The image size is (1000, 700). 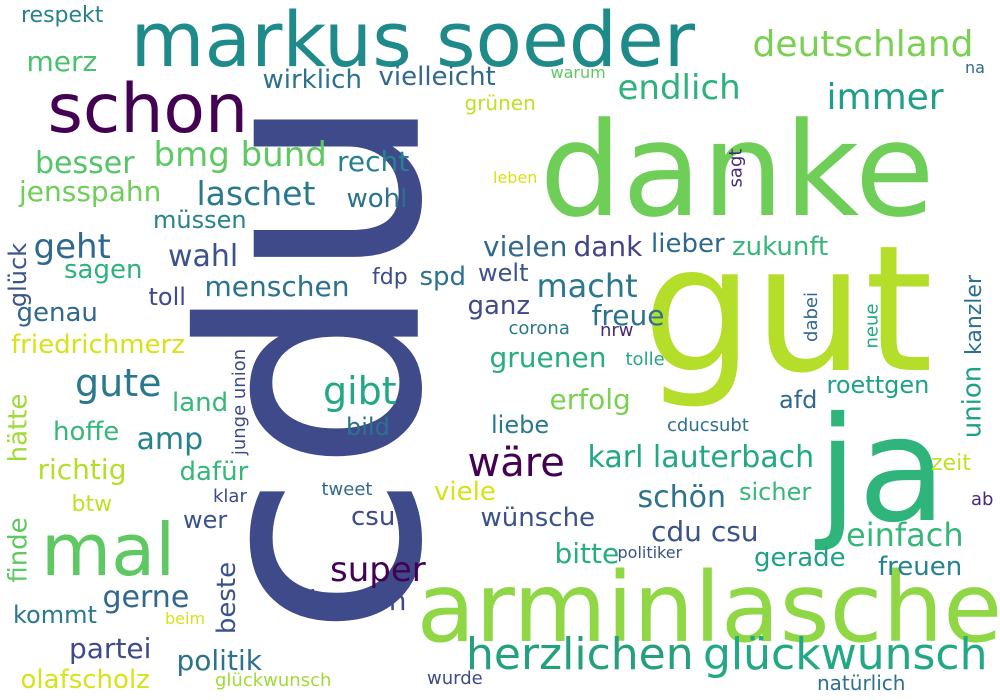 What do you see at coordinates (85, 680) in the screenshot?
I see `cloud-word: olafscholz` at bounding box center [85, 680].